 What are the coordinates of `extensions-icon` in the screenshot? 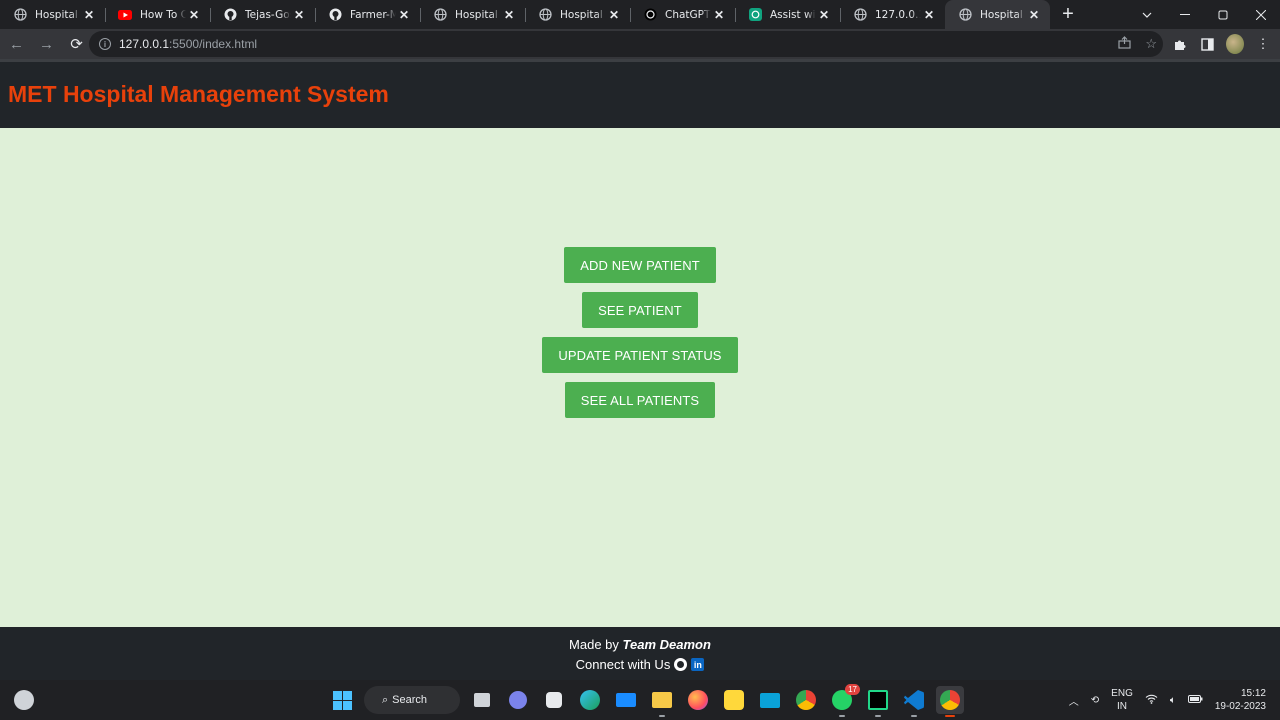 It's located at (1179, 44).